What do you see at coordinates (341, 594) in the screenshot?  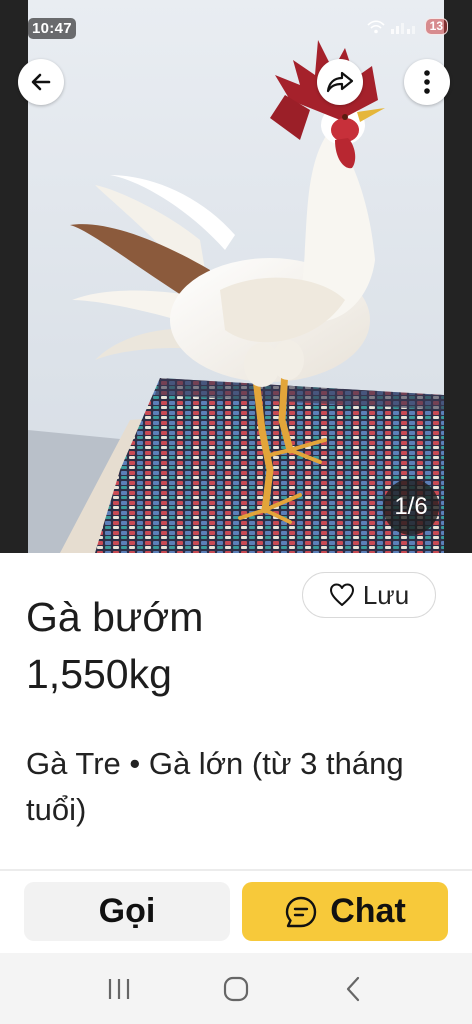 I see `heart-icon` at bounding box center [341, 594].